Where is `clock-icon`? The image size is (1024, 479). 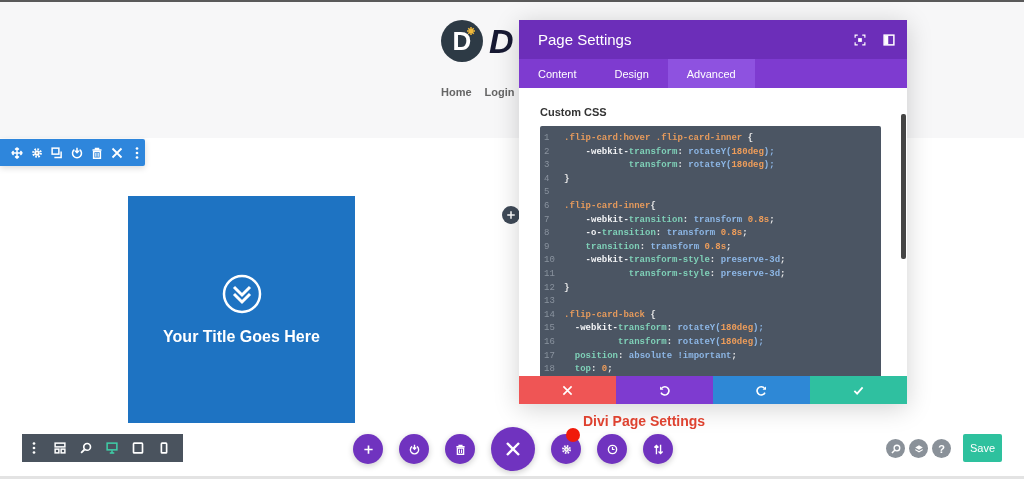
clock-icon is located at coordinates (612, 449).